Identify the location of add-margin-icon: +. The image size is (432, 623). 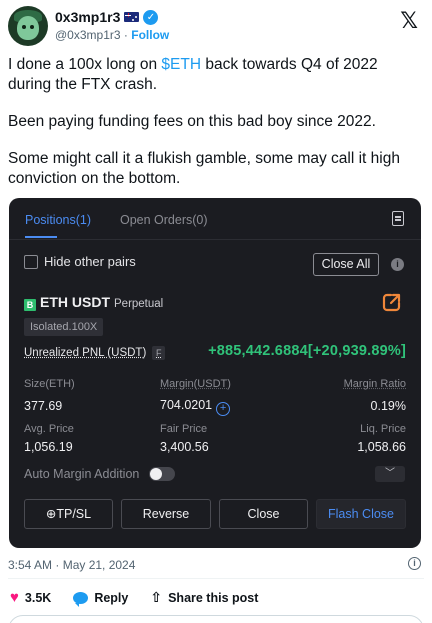
(223, 409).